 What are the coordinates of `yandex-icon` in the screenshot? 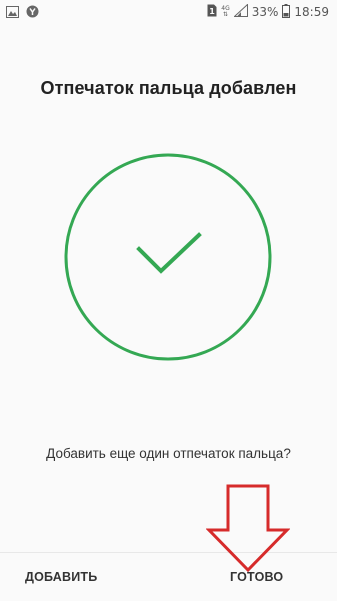 It's located at (32, 13).